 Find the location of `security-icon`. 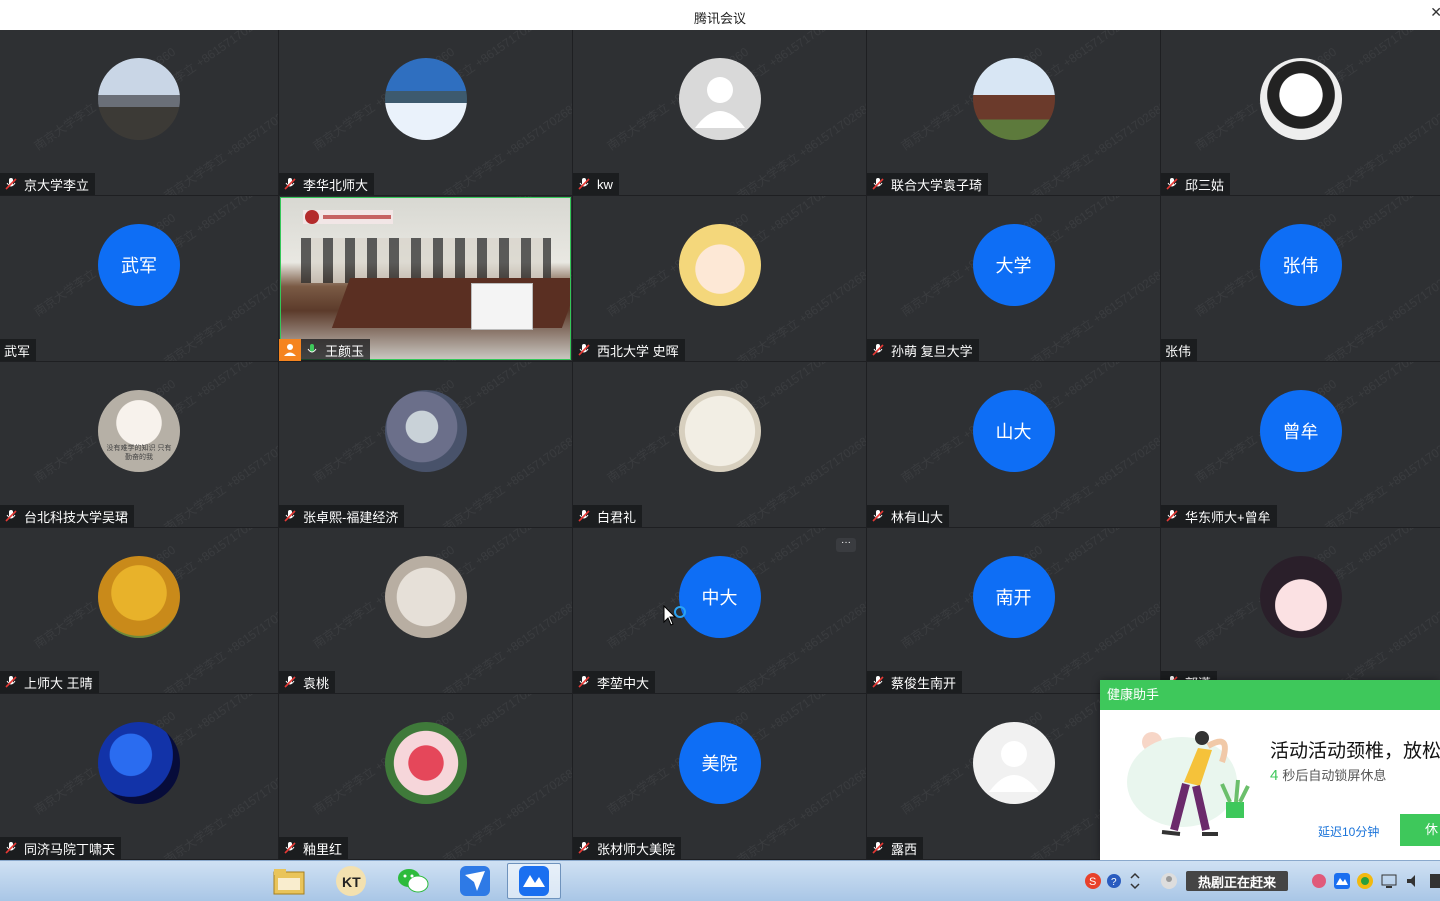

security-icon is located at coordinates (1365, 881).